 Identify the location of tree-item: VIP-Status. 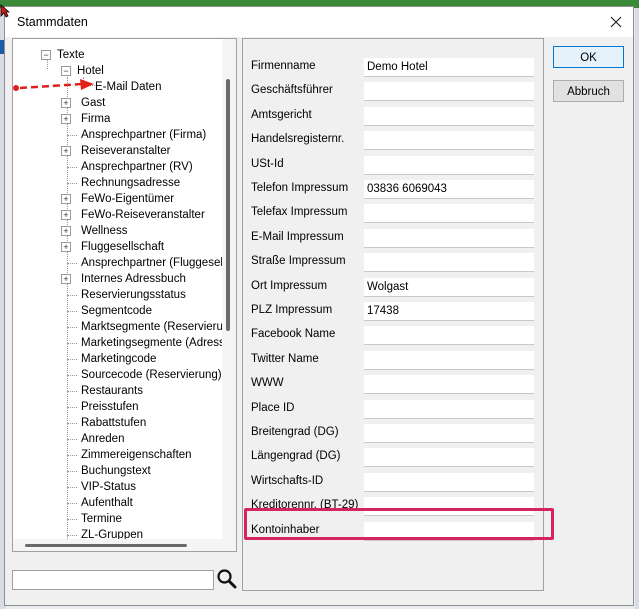
(98, 487).